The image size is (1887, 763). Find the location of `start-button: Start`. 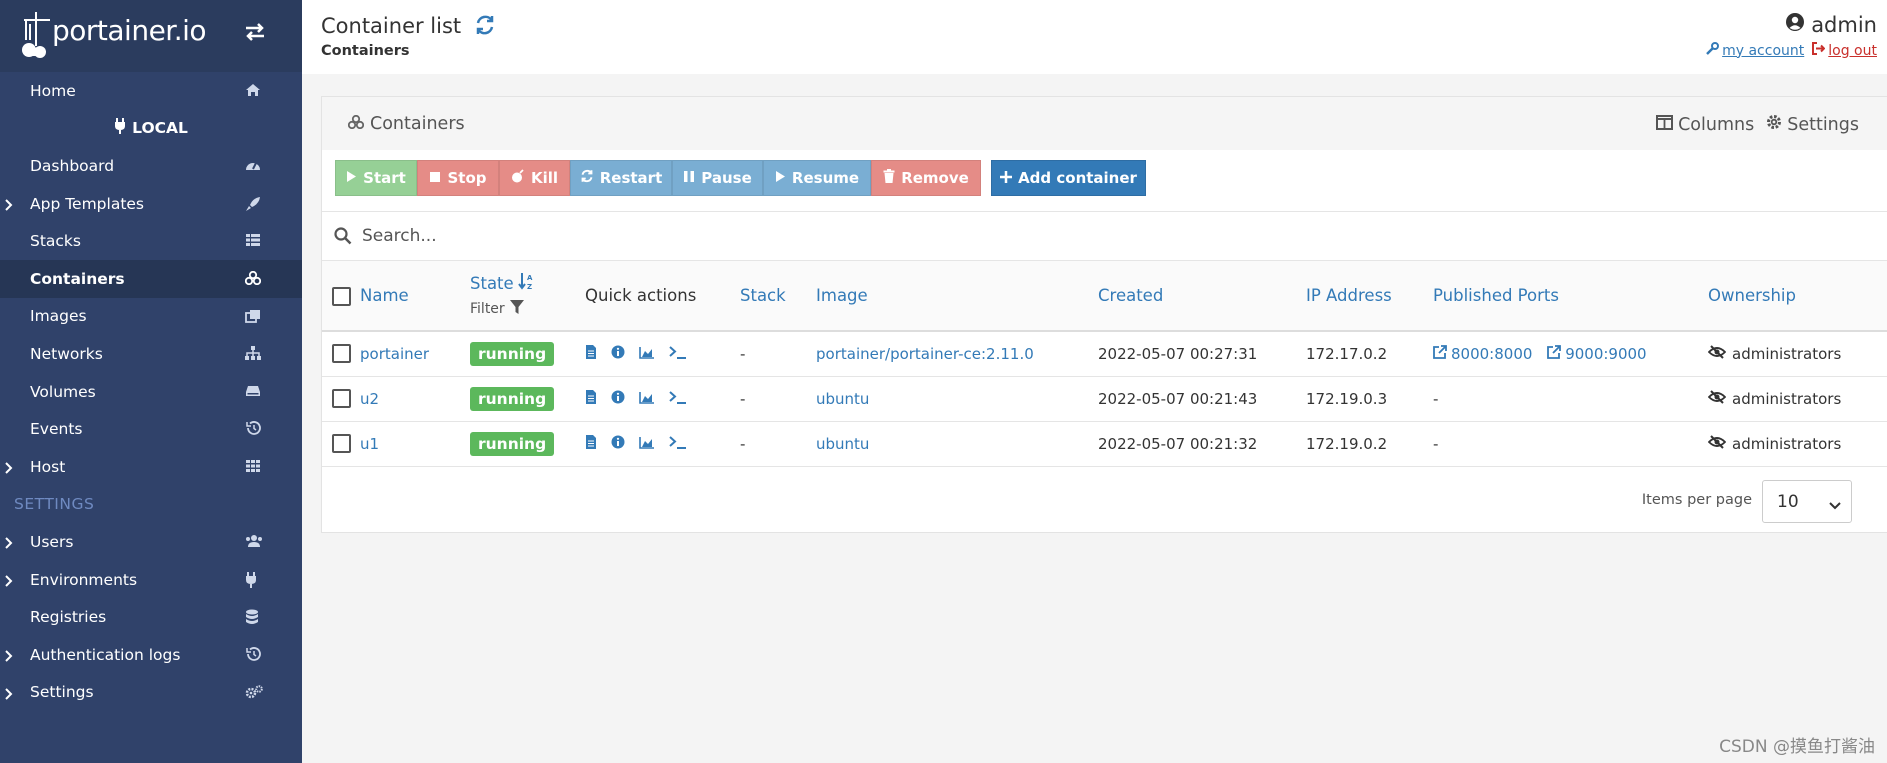

start-button: Start is located at coordinates (376, 178).